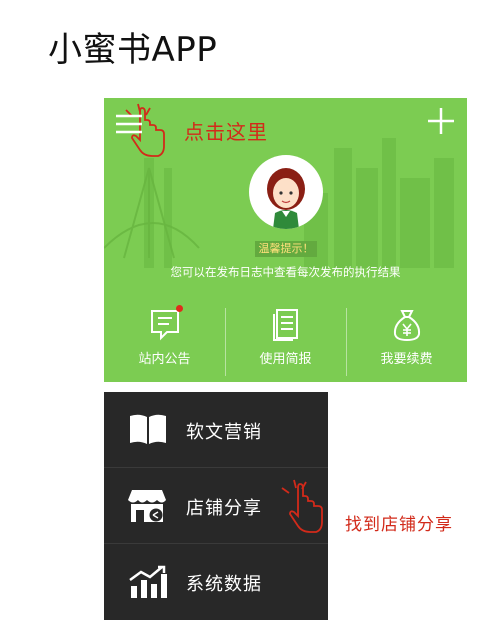  I want to click on action-label: 我要续费, so click(406, 359).